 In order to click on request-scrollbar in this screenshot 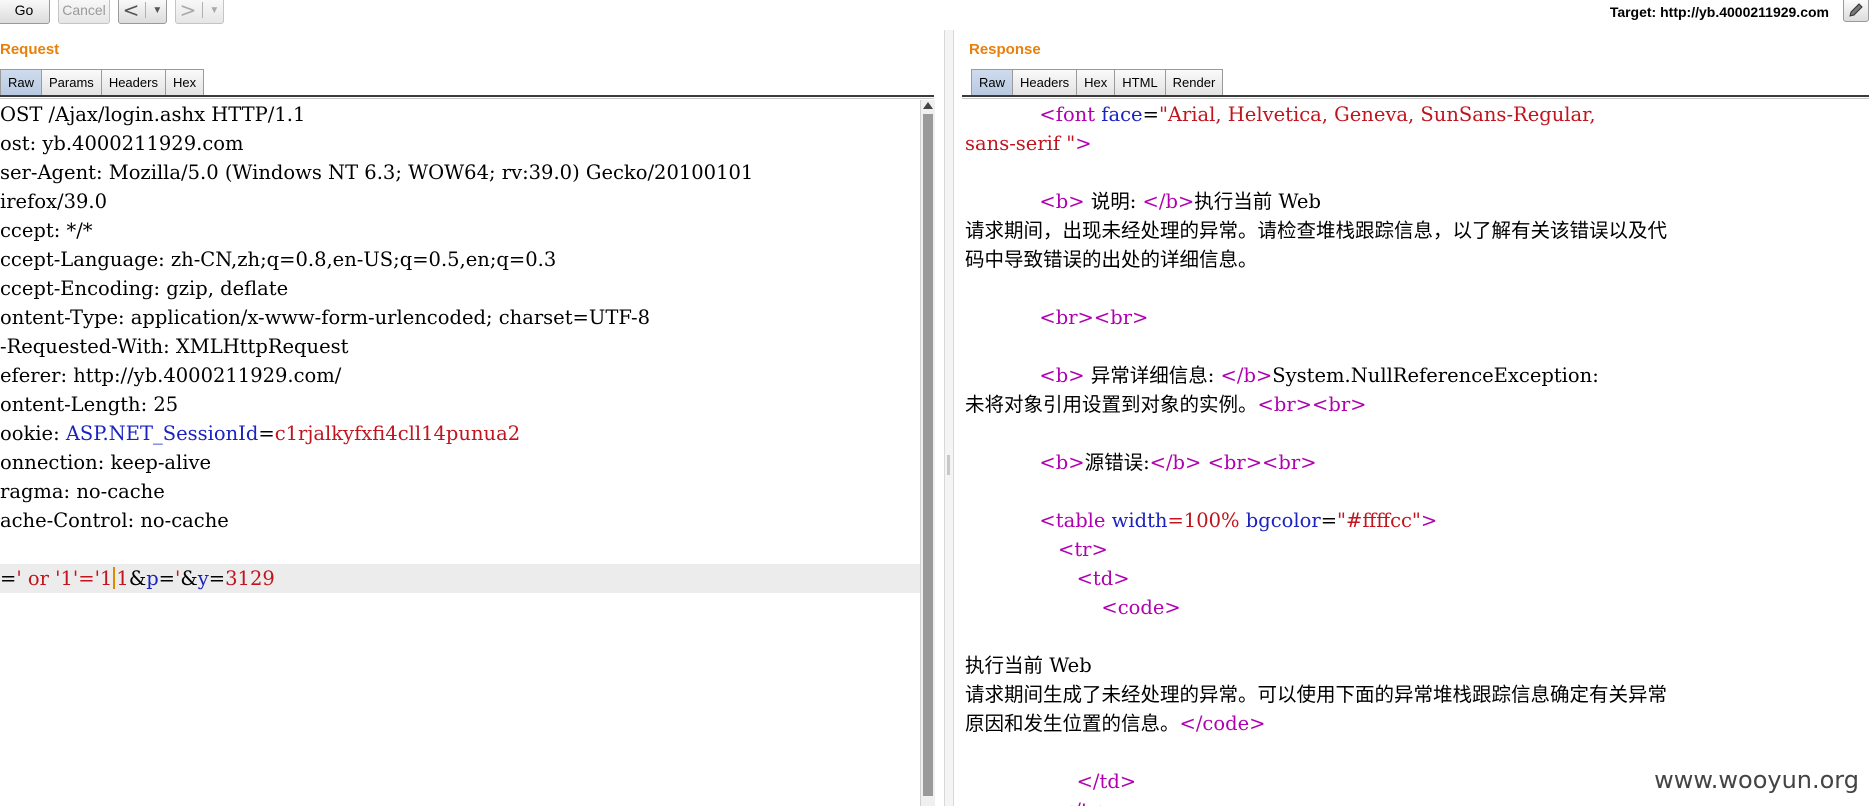, I will do `click(927, 453)`.